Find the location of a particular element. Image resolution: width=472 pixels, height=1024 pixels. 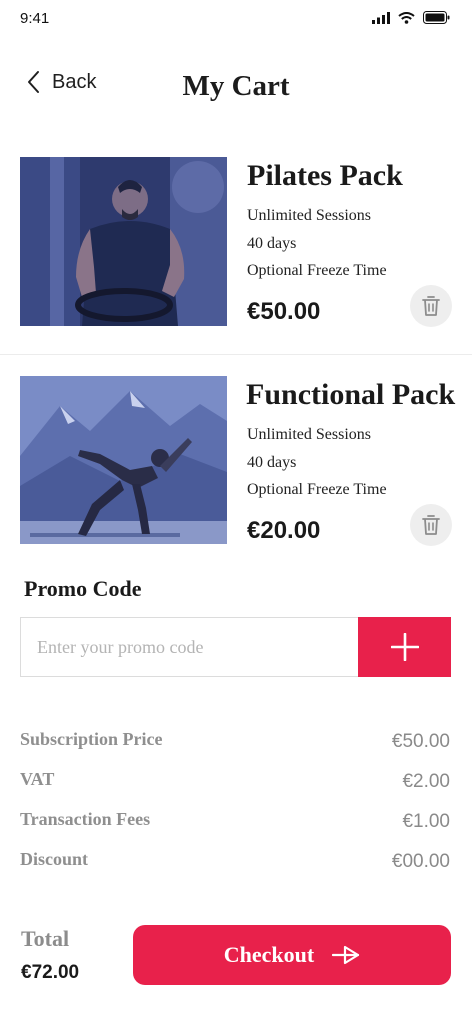

checkout-button: Checkout is located at coordinates (292, 955).